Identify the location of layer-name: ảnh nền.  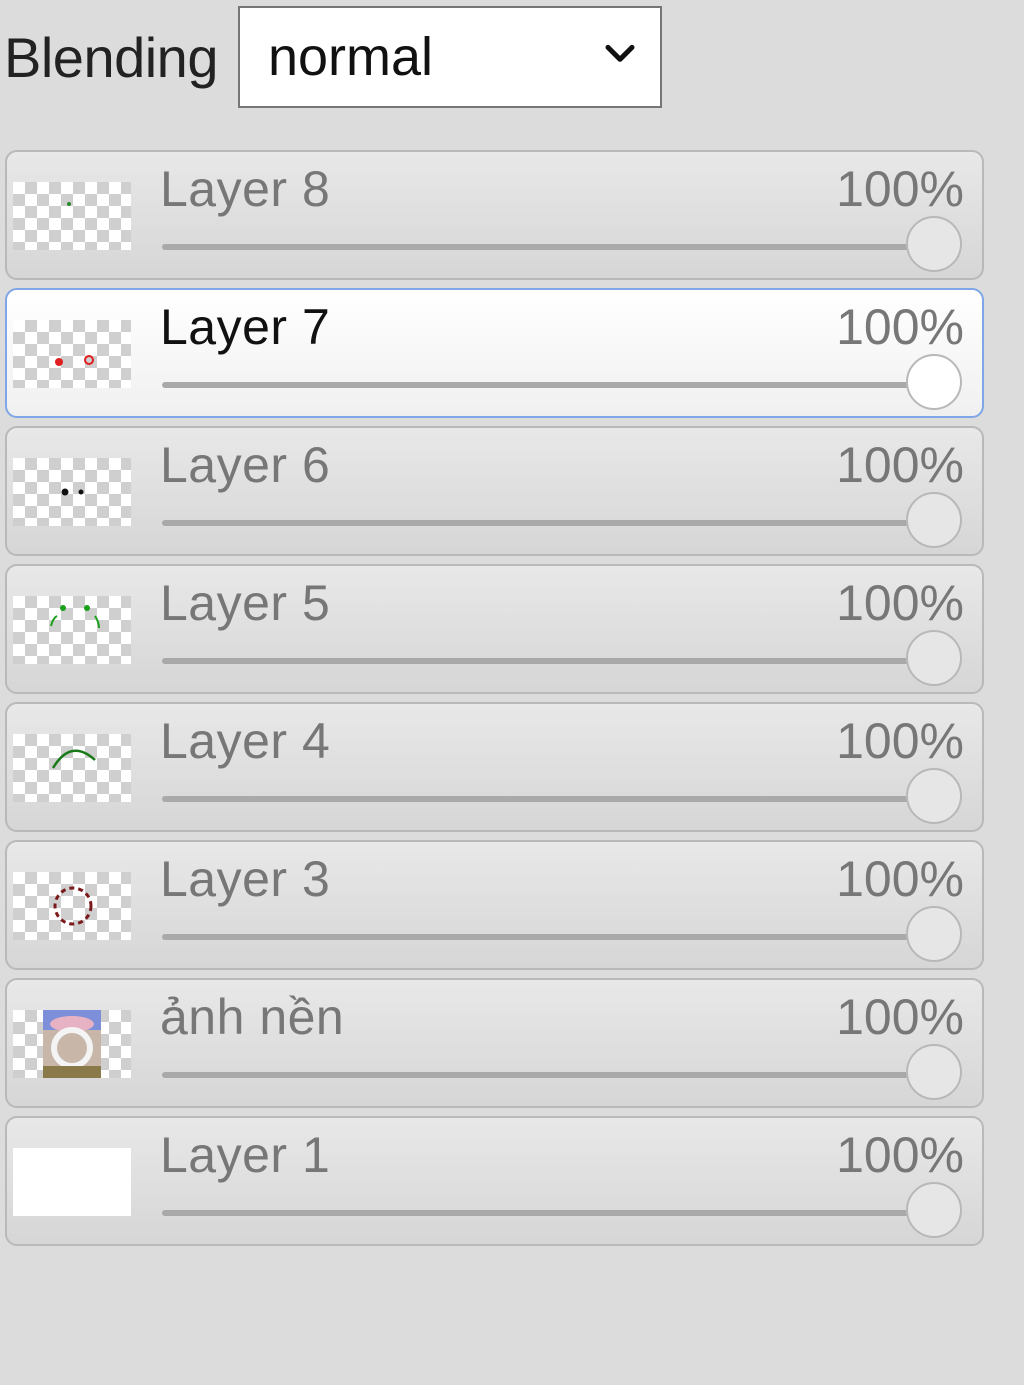
(252, 1017).